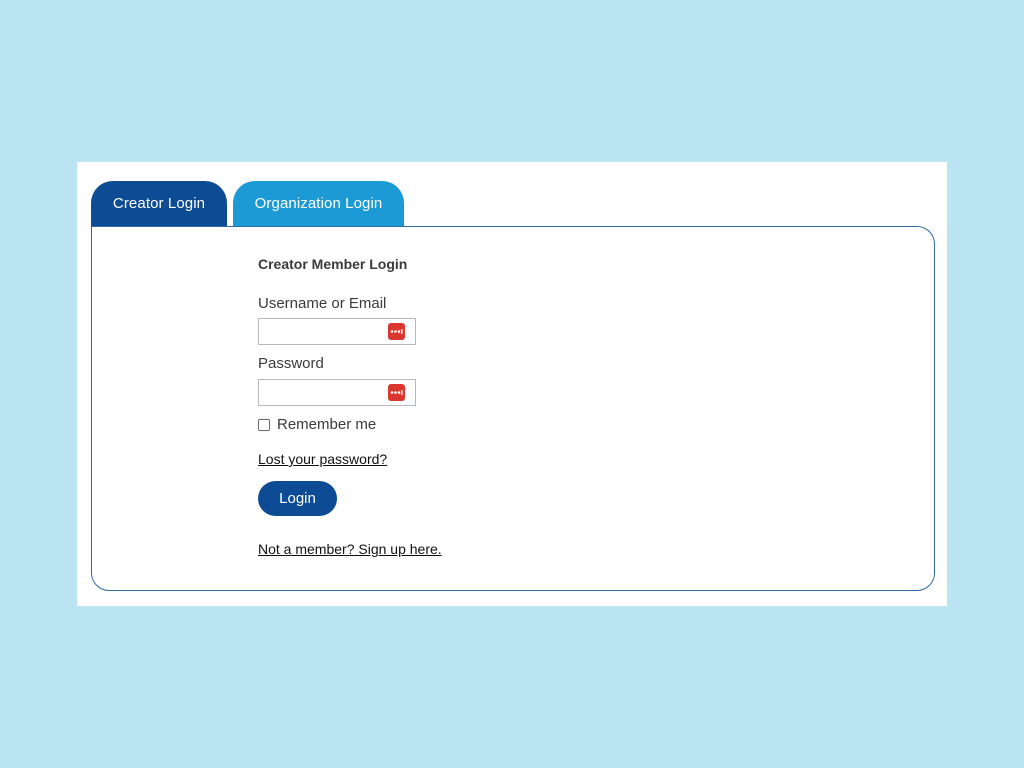  Describe the element at coordinates (322, 459) in the screenshot. I see `lost-password-link: Lost your password?` at that location.